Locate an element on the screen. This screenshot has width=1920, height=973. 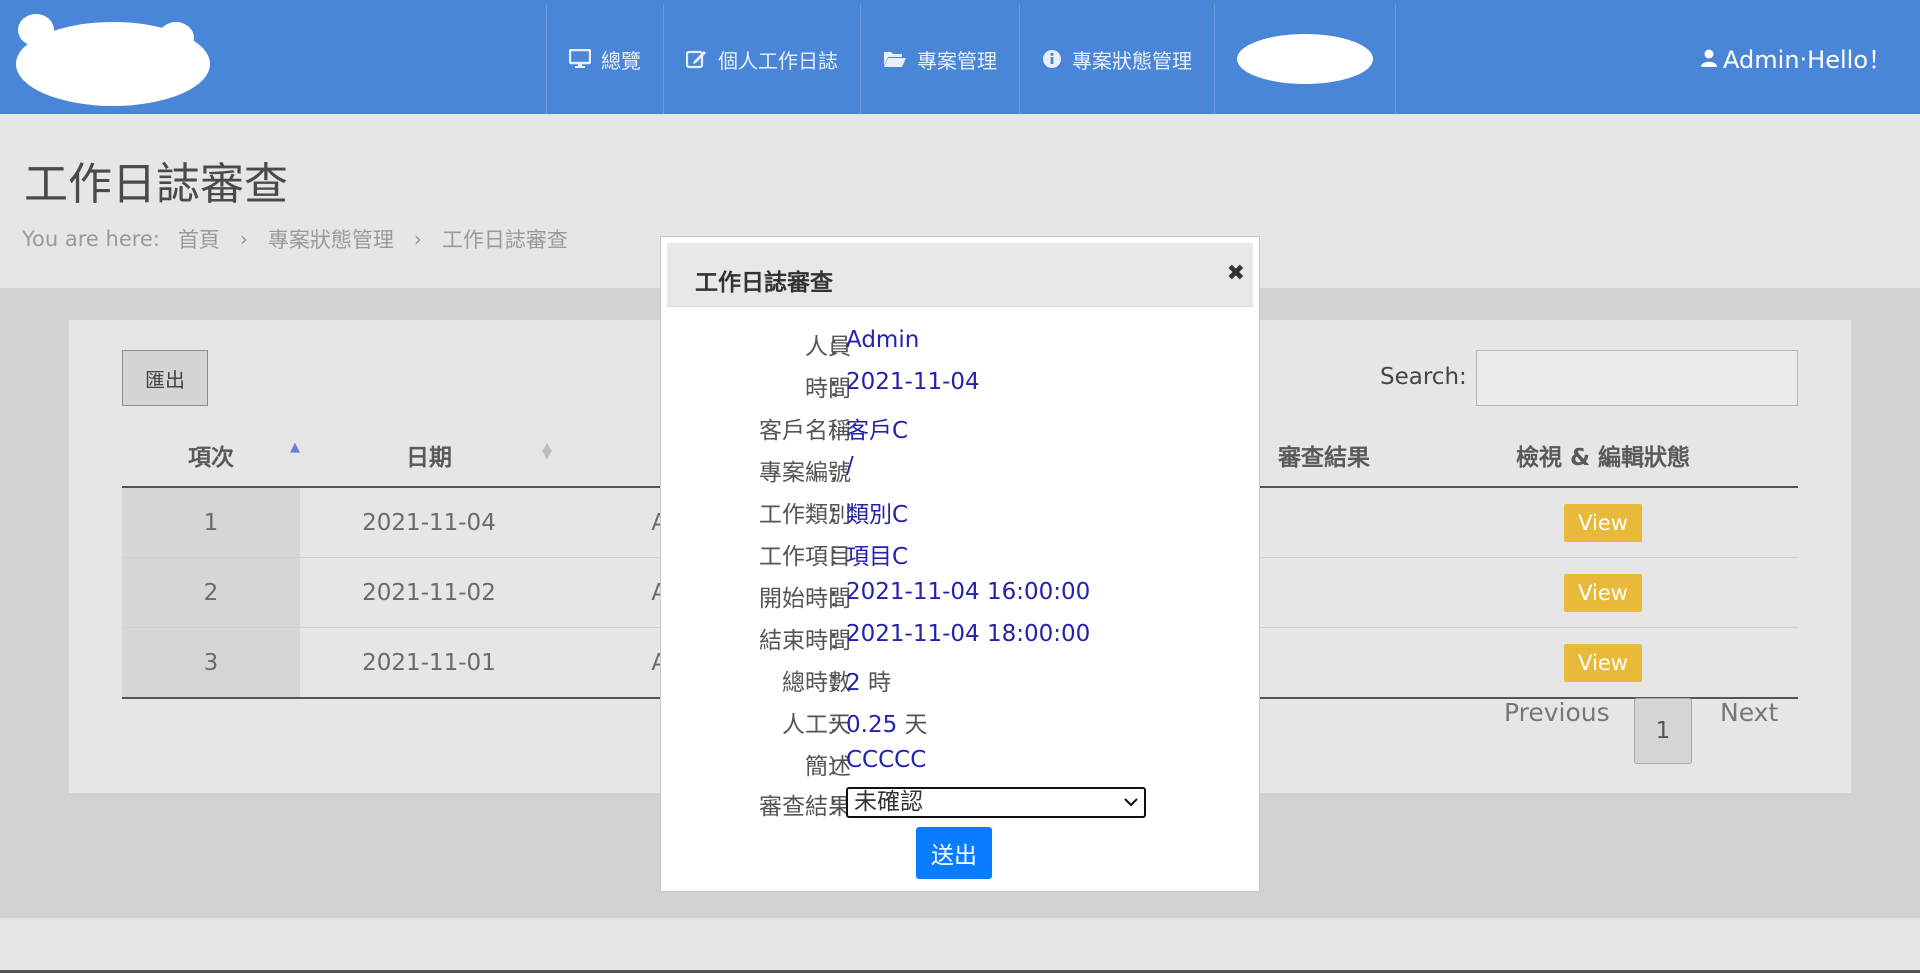
cell-date: 2021-11-01 is located at coordinates (429, 663).